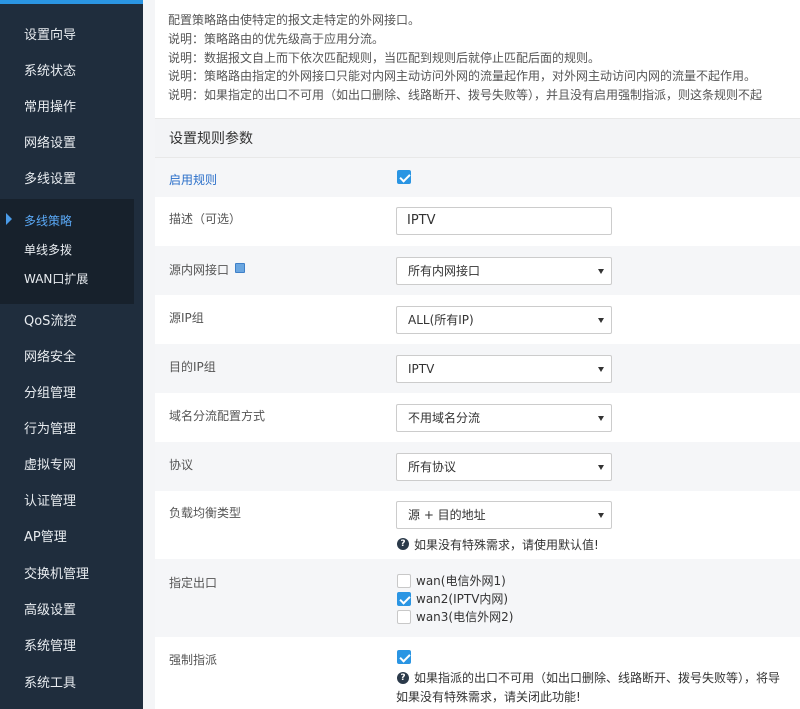  I want to click on interface-info-icon, so click(240, 268).